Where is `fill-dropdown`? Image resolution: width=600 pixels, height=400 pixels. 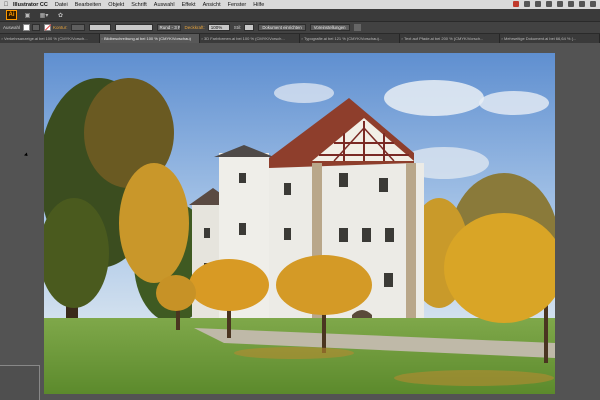 fill-dropdown is located at coordinates (36, 27).